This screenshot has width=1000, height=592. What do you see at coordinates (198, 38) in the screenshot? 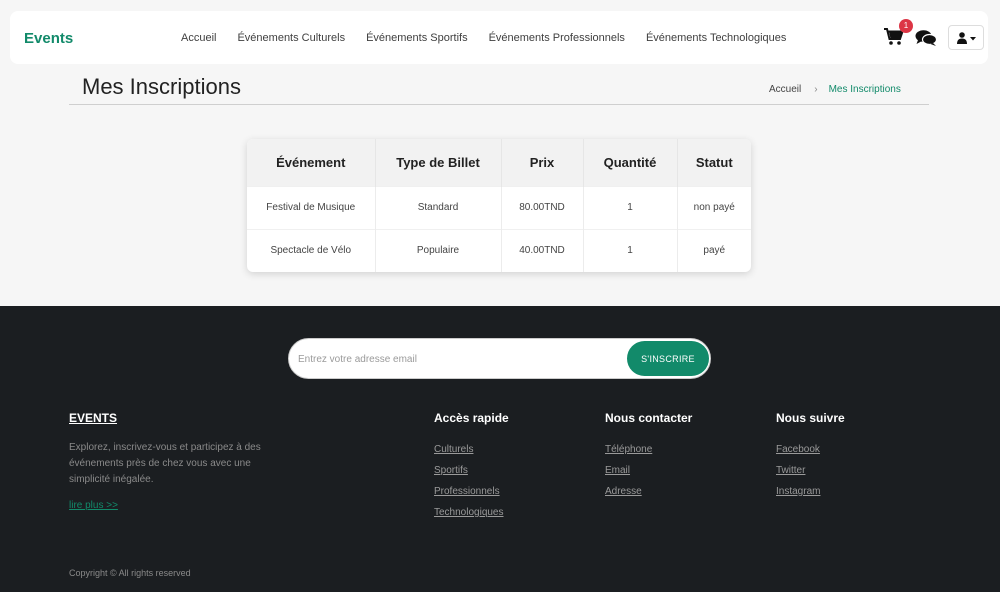
I see `nav-item-accueil: Accueil` at bounding box center [198, 38].